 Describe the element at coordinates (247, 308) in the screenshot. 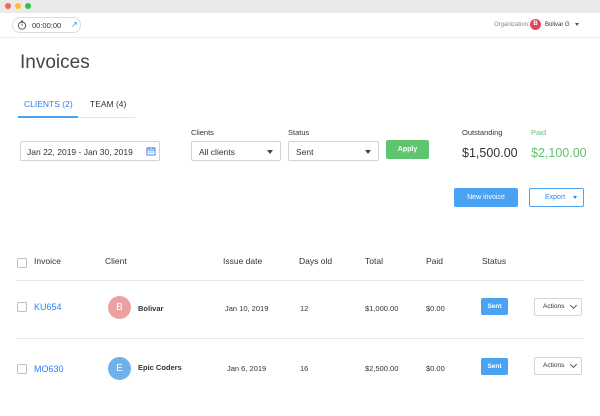

I see `issue-date: Jan 10, 2019` at that location.